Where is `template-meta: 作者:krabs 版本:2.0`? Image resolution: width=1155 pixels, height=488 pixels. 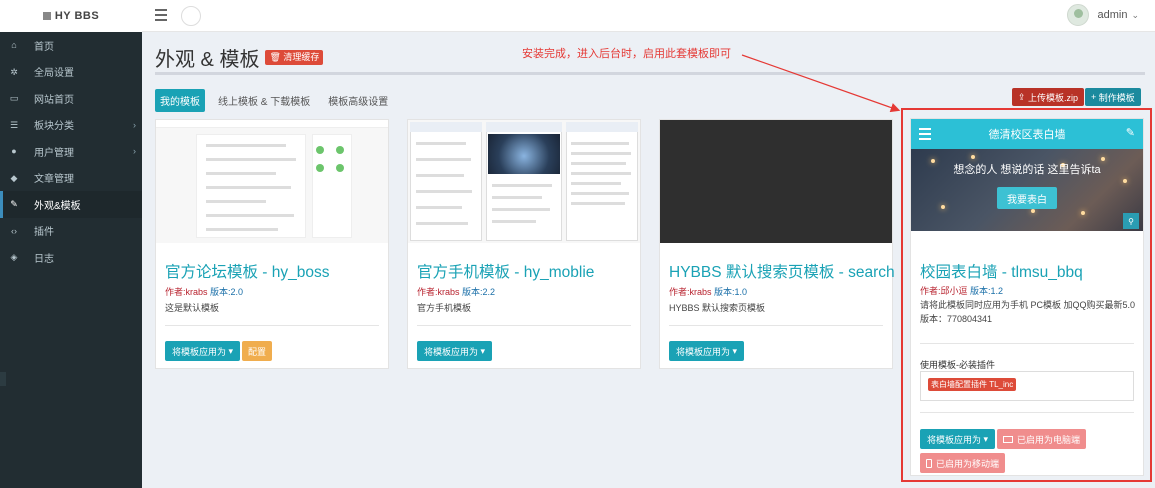
template-meta: 作者:krabs 版本:2.0 is located at coordinates (204, 292).